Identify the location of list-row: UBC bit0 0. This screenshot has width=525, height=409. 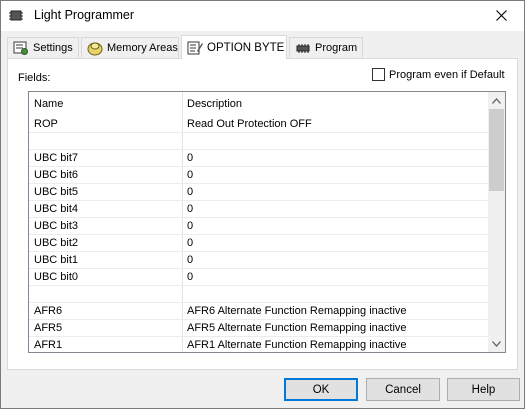
(259, 277).